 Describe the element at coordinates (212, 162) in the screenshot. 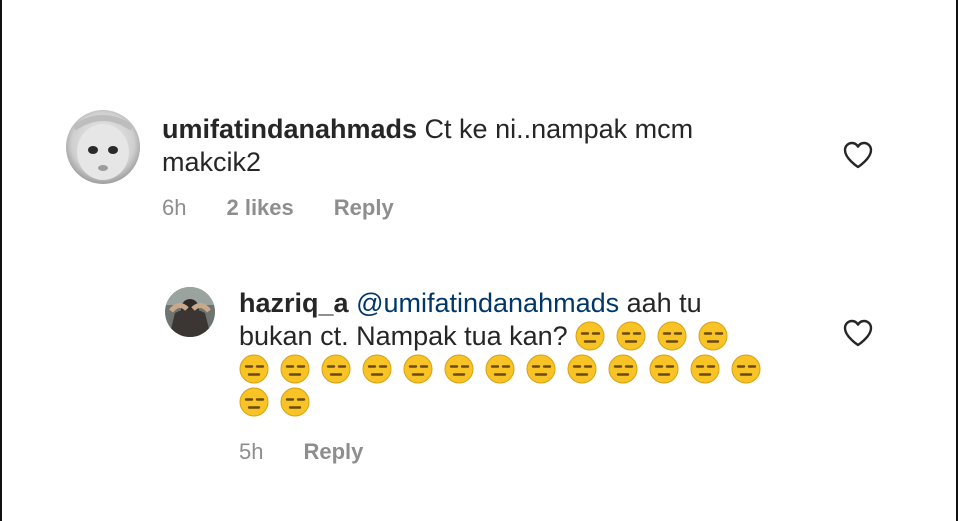

I see `comment-text-continued: makcik2` at that location.